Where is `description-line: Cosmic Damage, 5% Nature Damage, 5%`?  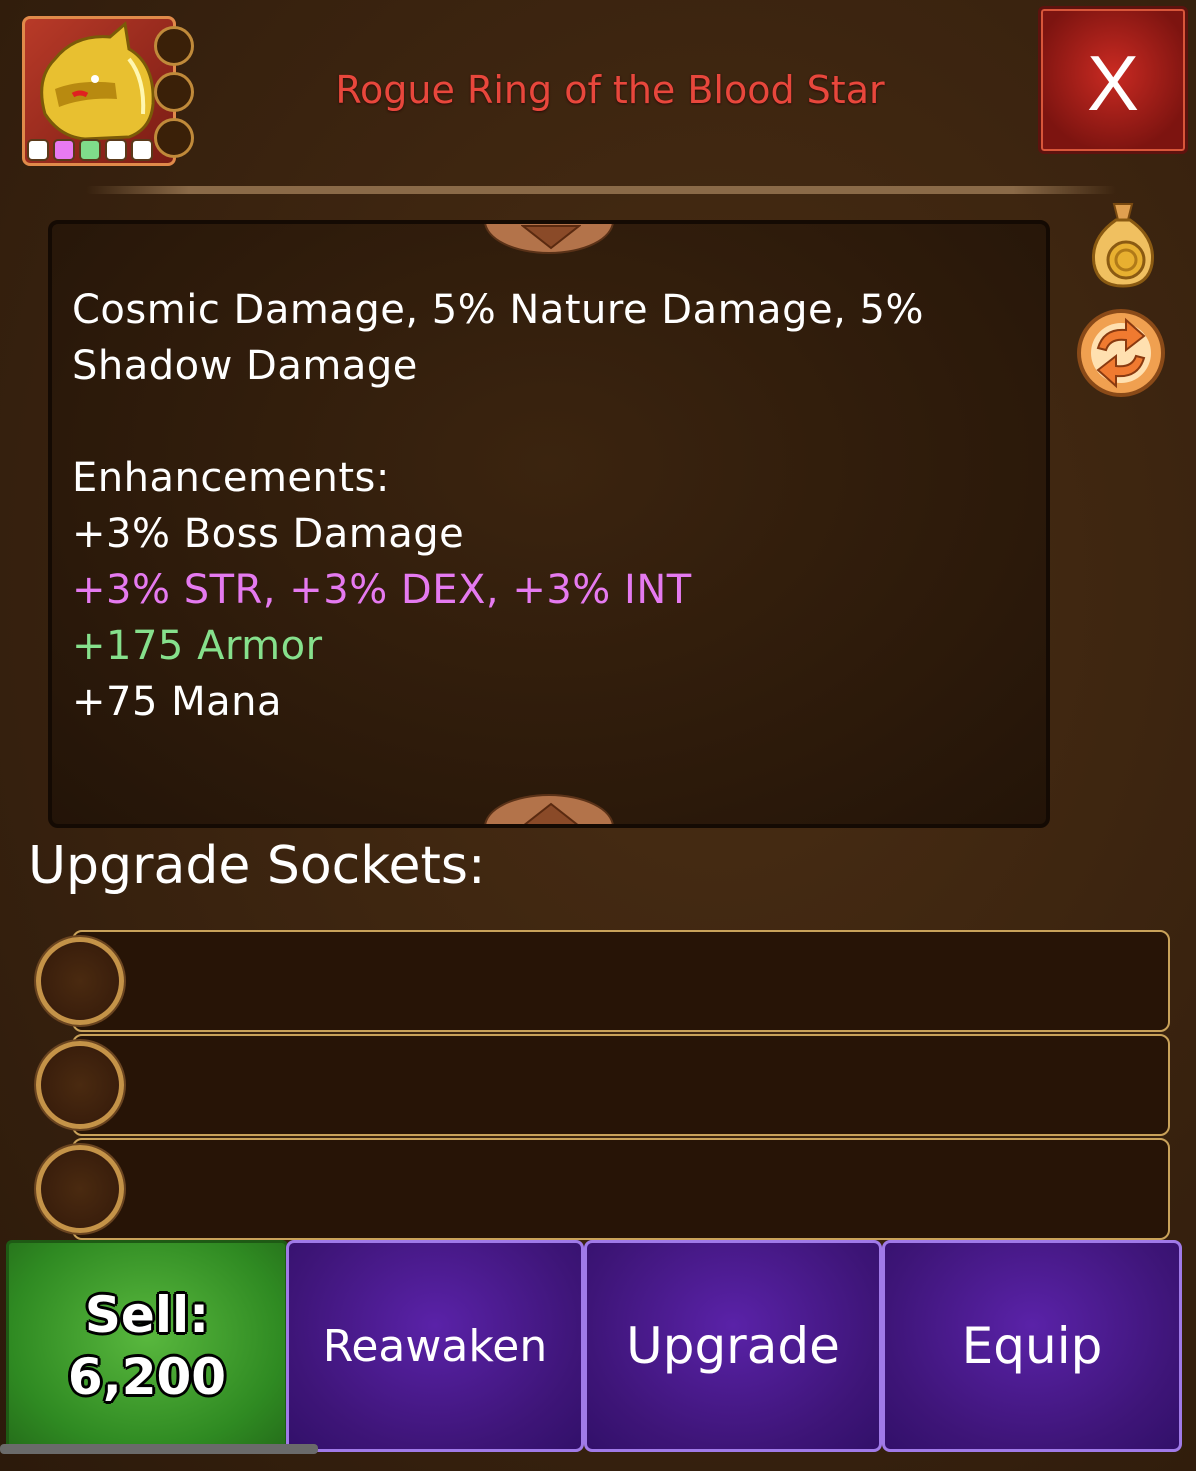
description-line: Cosmic Damage, 5% Nature Damage, 5% is located at coordinates (498, 310).